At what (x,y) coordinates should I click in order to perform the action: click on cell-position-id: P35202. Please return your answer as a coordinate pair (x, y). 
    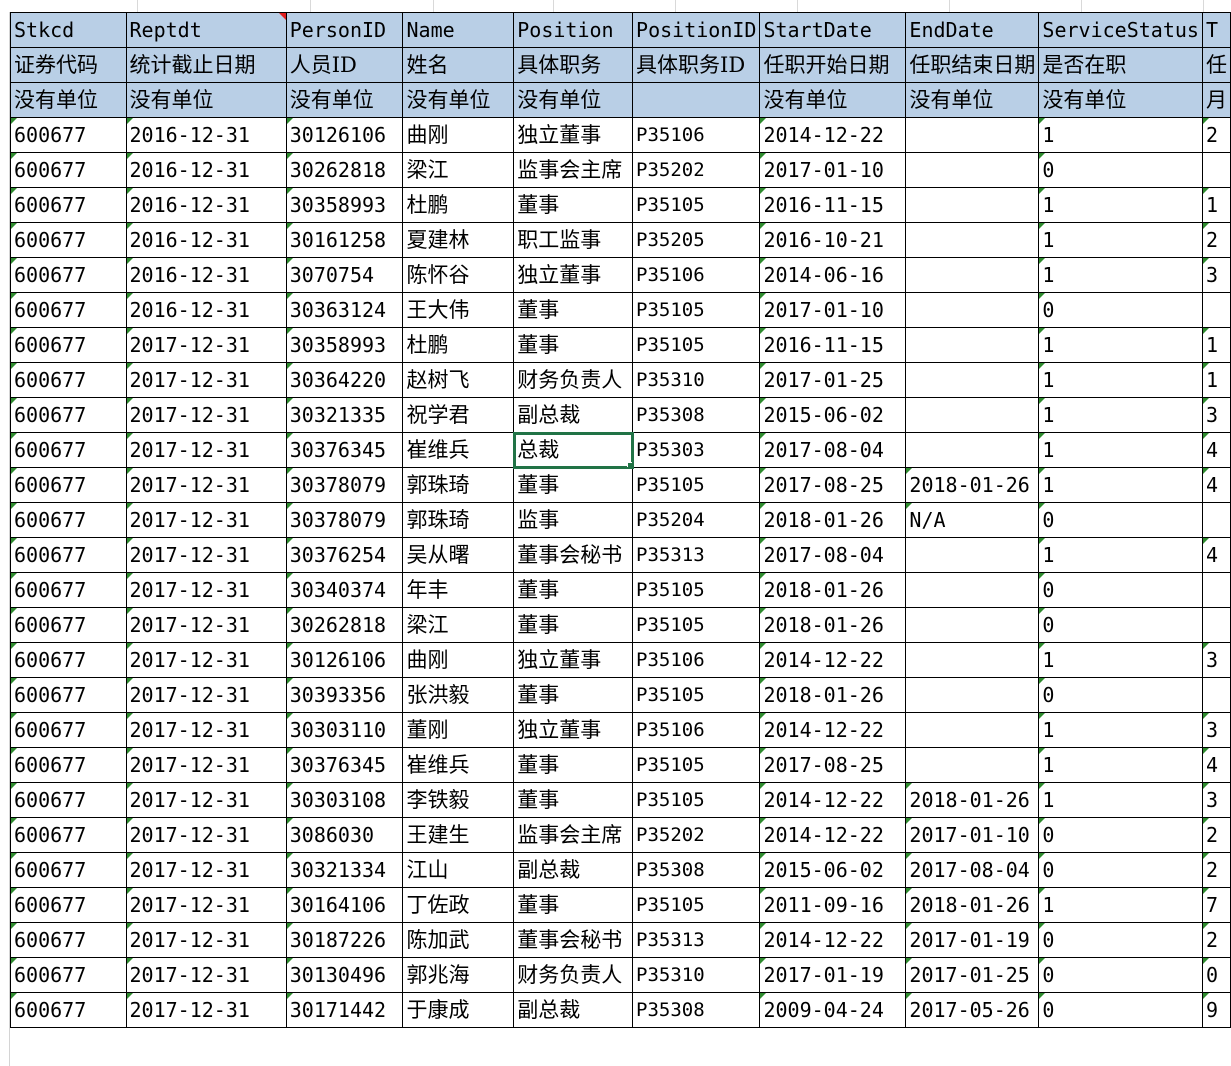
    Looking at the image, I should click on (696, 170).